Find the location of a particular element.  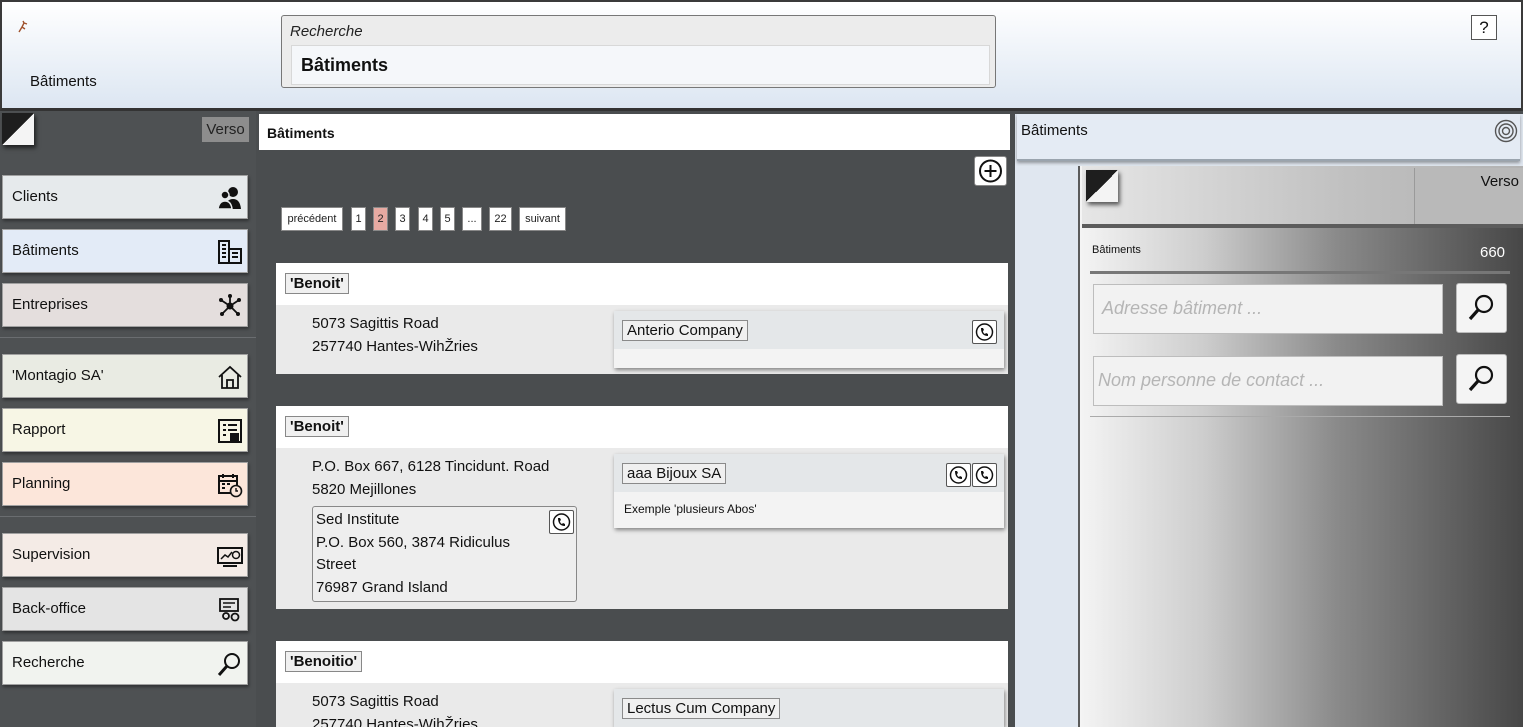

sub-company-name: Sed Institute is located at coordinates (358, 519).